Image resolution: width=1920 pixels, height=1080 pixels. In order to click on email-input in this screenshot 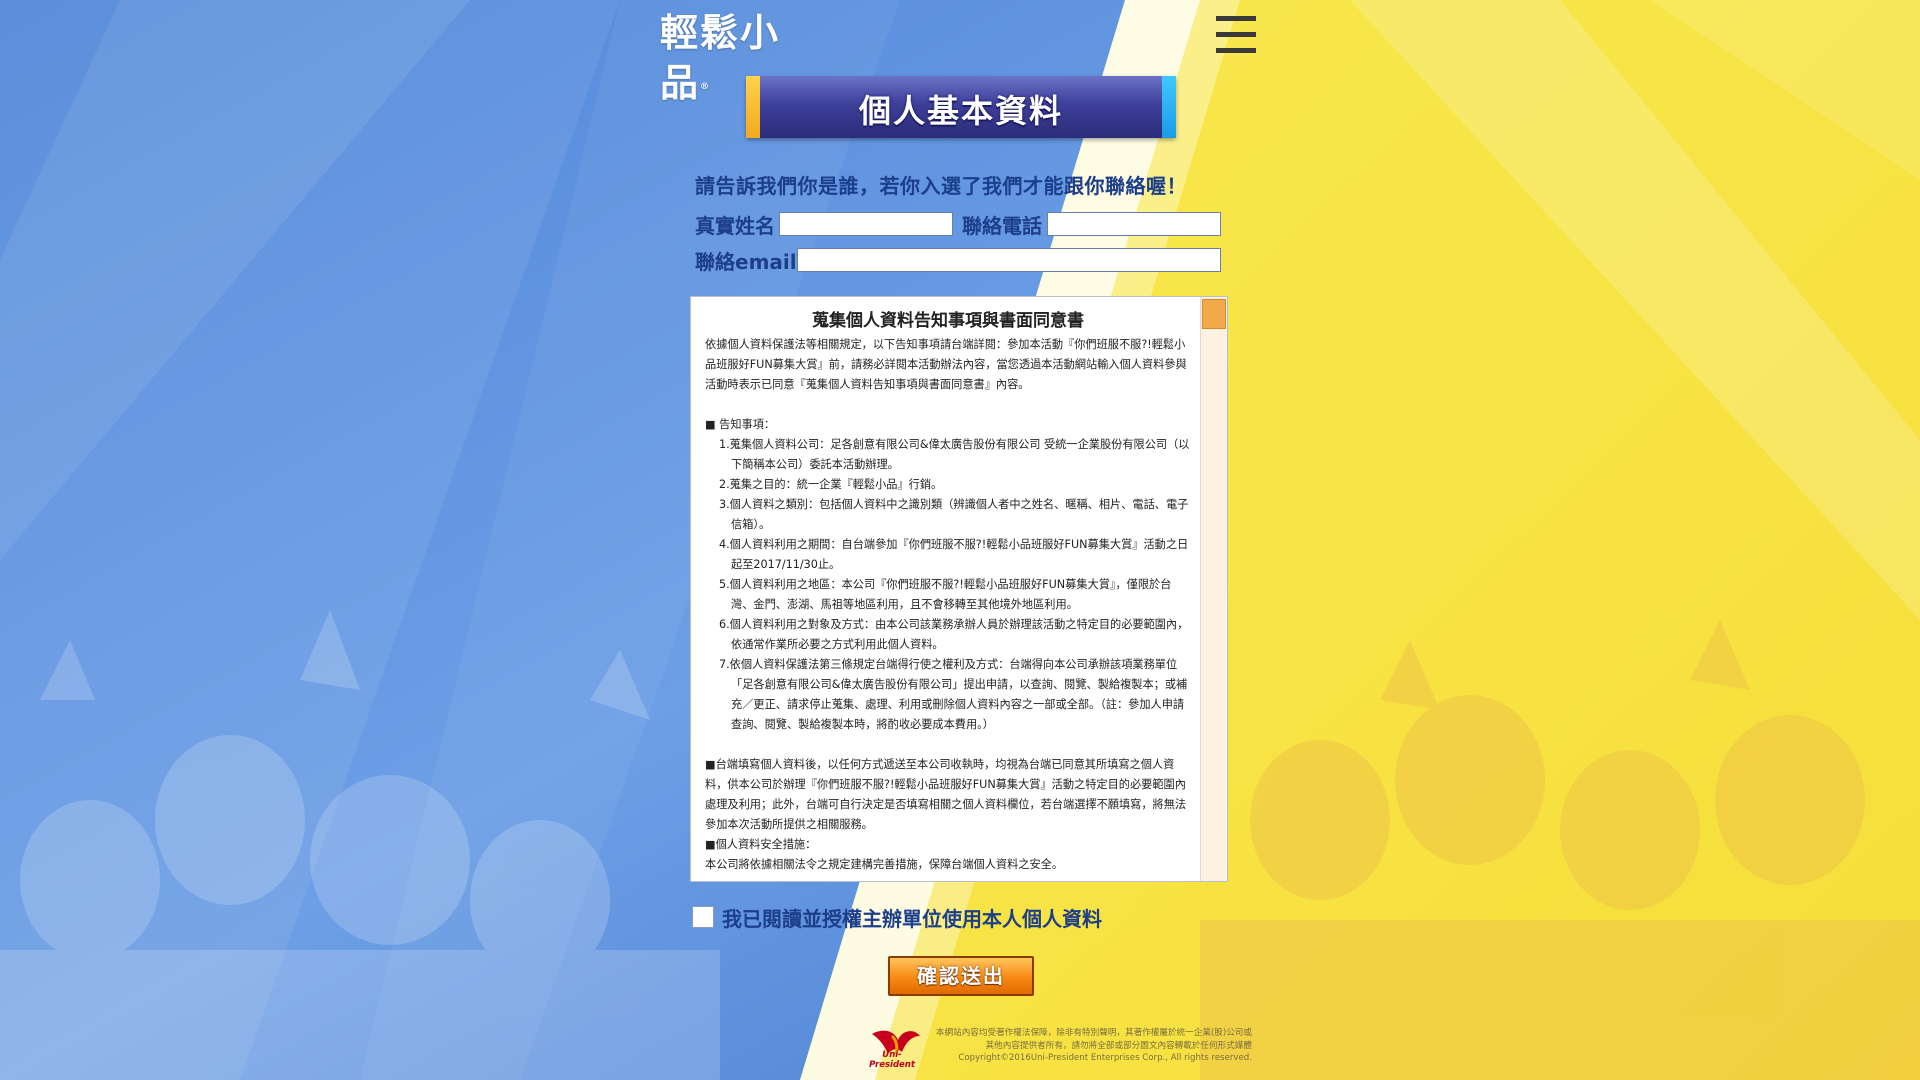, I will do `click(1009, 260)`.